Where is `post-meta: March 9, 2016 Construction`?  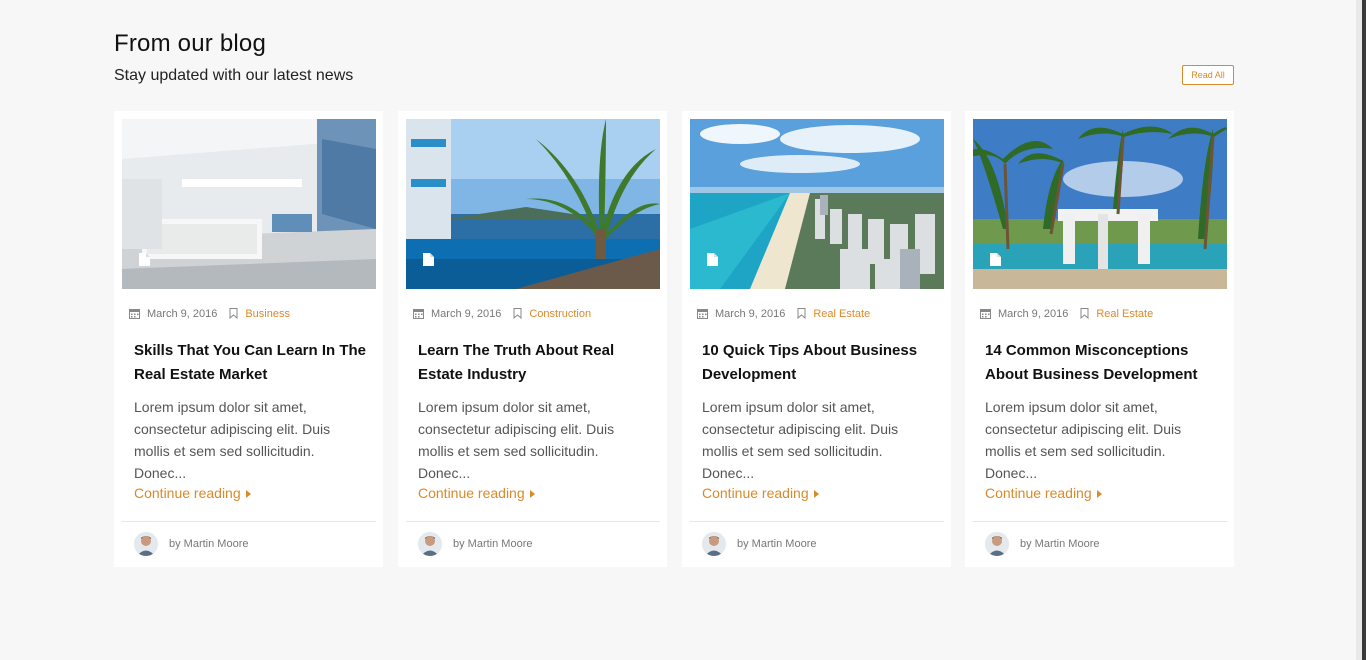 post-meta: March 9, 2016 Construction is located at coordinates (502, 314).